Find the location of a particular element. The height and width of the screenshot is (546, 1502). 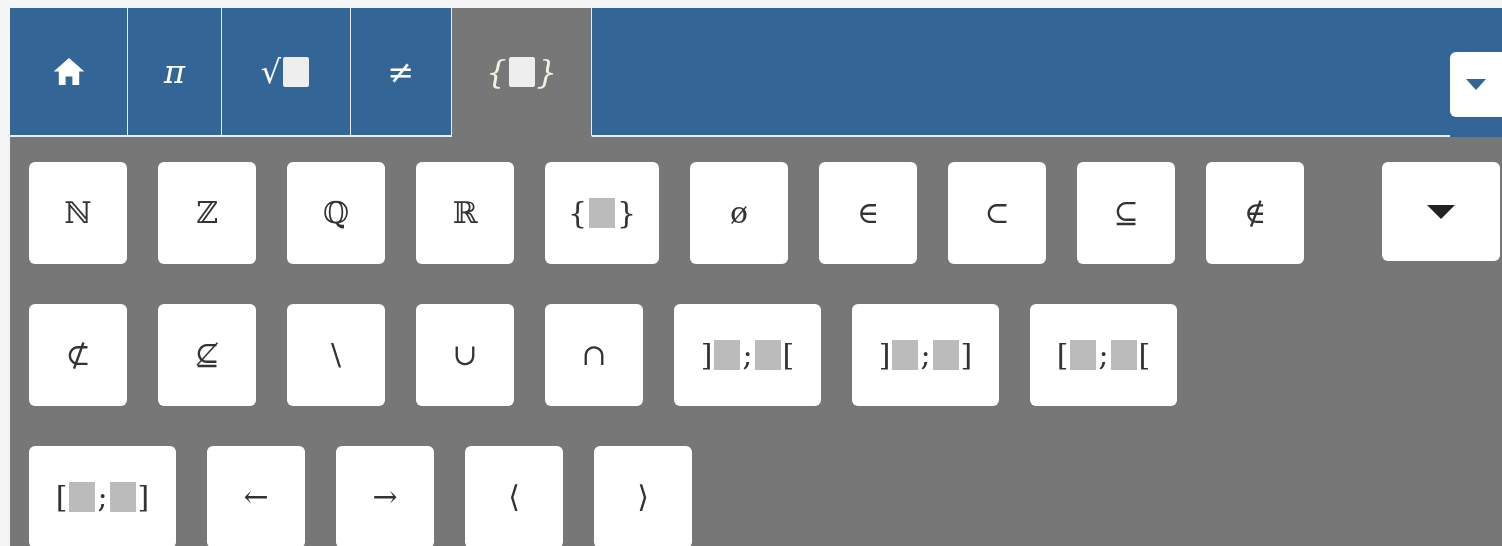

tab: ≠ is located at coordinates (401, 72).